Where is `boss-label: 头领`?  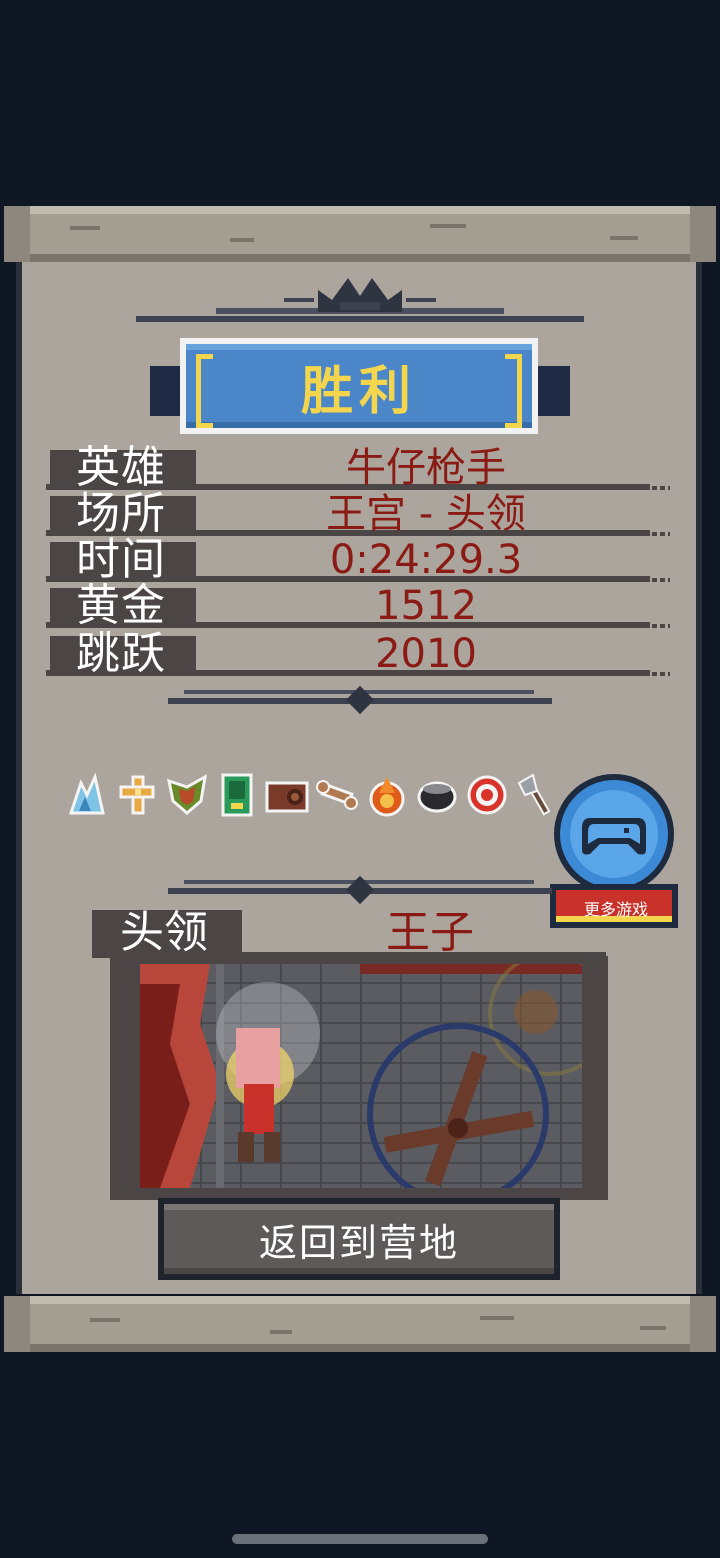
boss-label: 头领 is located at coordinates (164, 932).